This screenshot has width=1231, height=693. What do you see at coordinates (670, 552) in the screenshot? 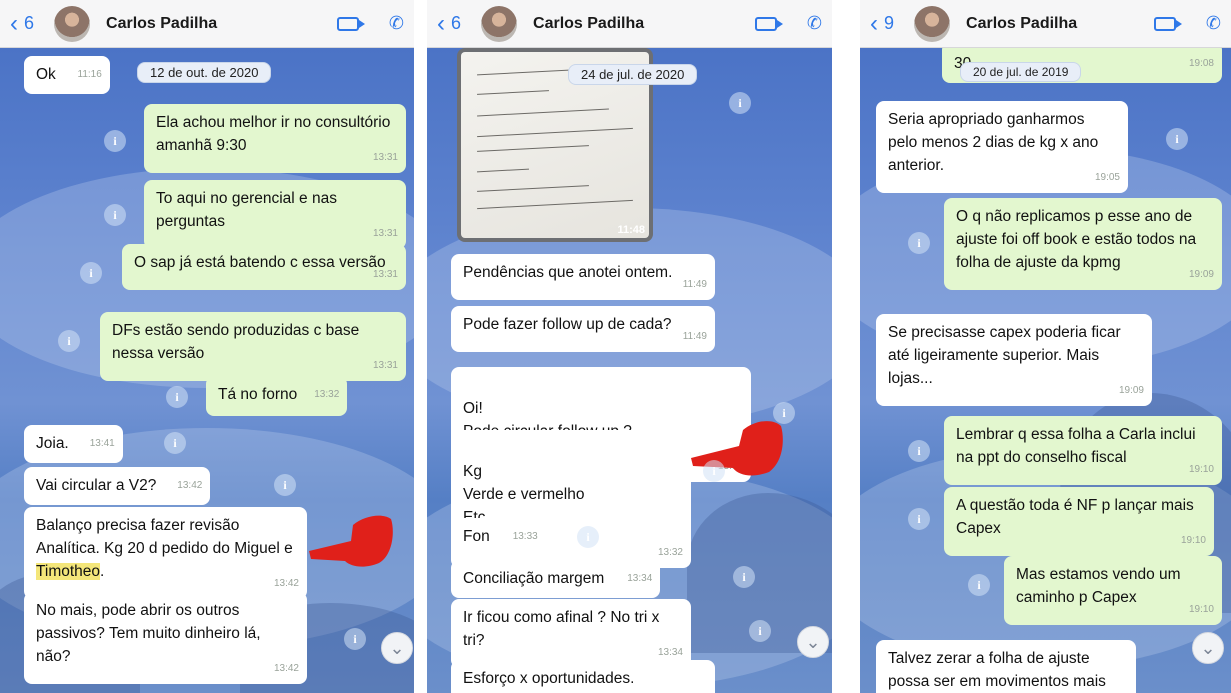
I see `message-time: 13:32` at bounding box center [670, 552].